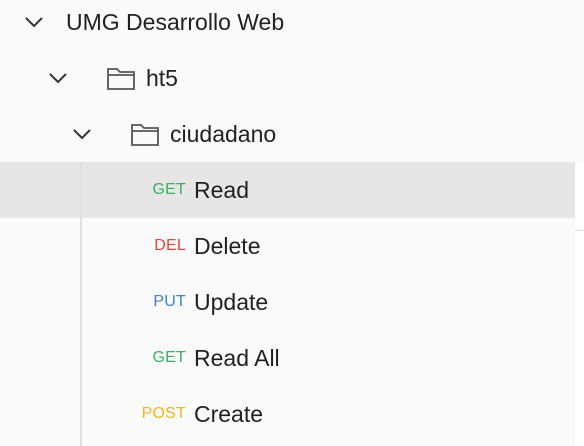 This screenshot has height=446, width=584. What do you see at coordinates (81, 304) in the screenshot?
I see `tree-indent-guide` at bounding box center [81, 304].